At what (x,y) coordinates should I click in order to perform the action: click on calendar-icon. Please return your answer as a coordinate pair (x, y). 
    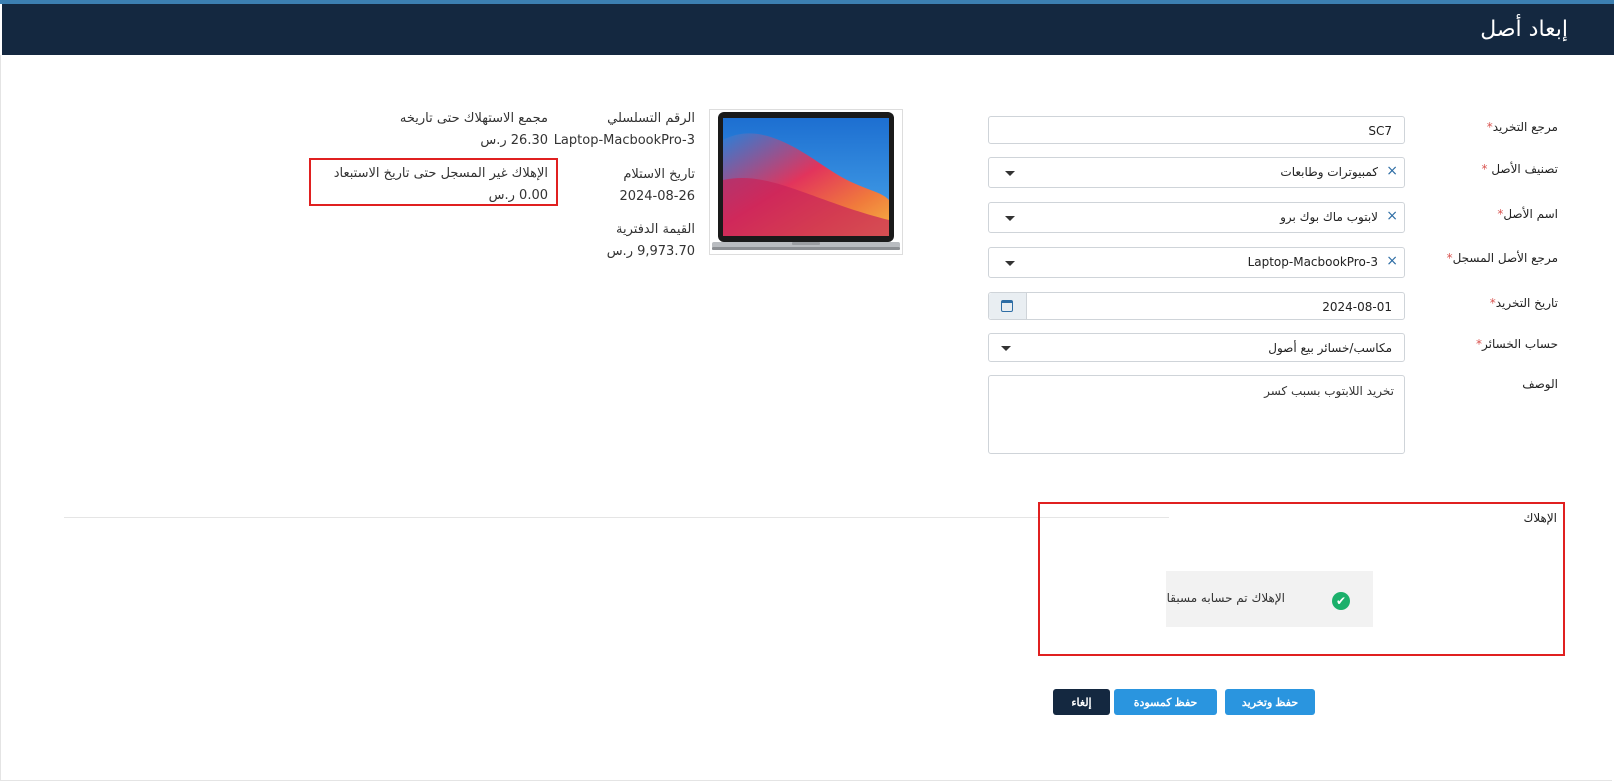
    Looking at the image, I should click on (1007, 306).